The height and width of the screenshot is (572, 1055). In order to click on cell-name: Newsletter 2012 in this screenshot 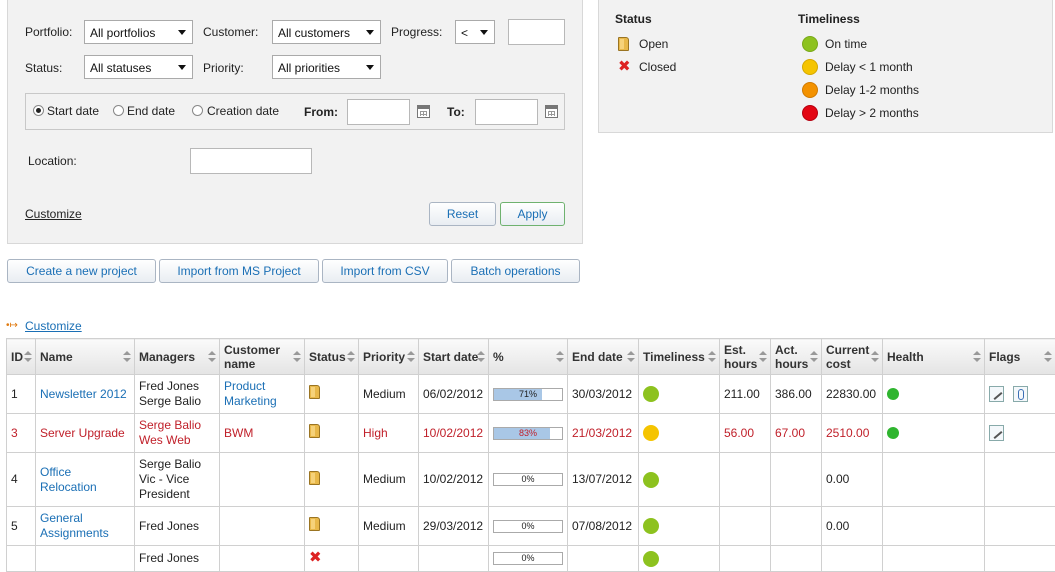, I will do `click(85, 394)`.